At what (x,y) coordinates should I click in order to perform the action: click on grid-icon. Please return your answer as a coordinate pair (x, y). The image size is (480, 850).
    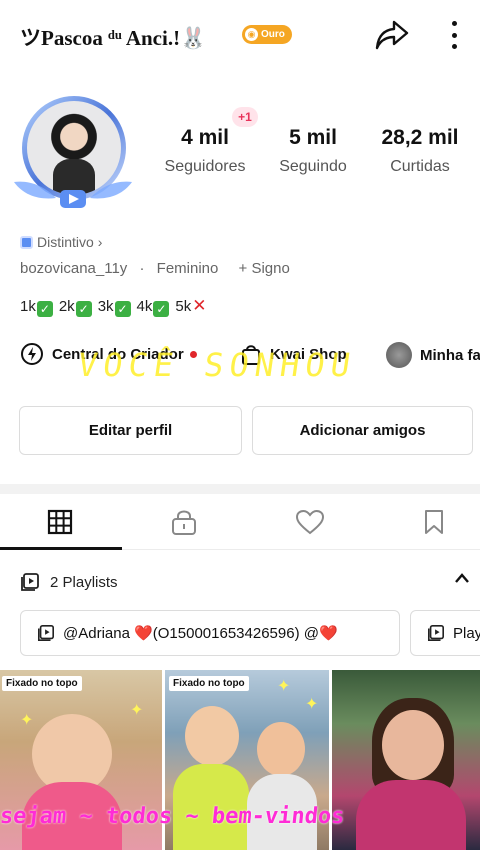
    Looking at the image, I should click on (60, 522).